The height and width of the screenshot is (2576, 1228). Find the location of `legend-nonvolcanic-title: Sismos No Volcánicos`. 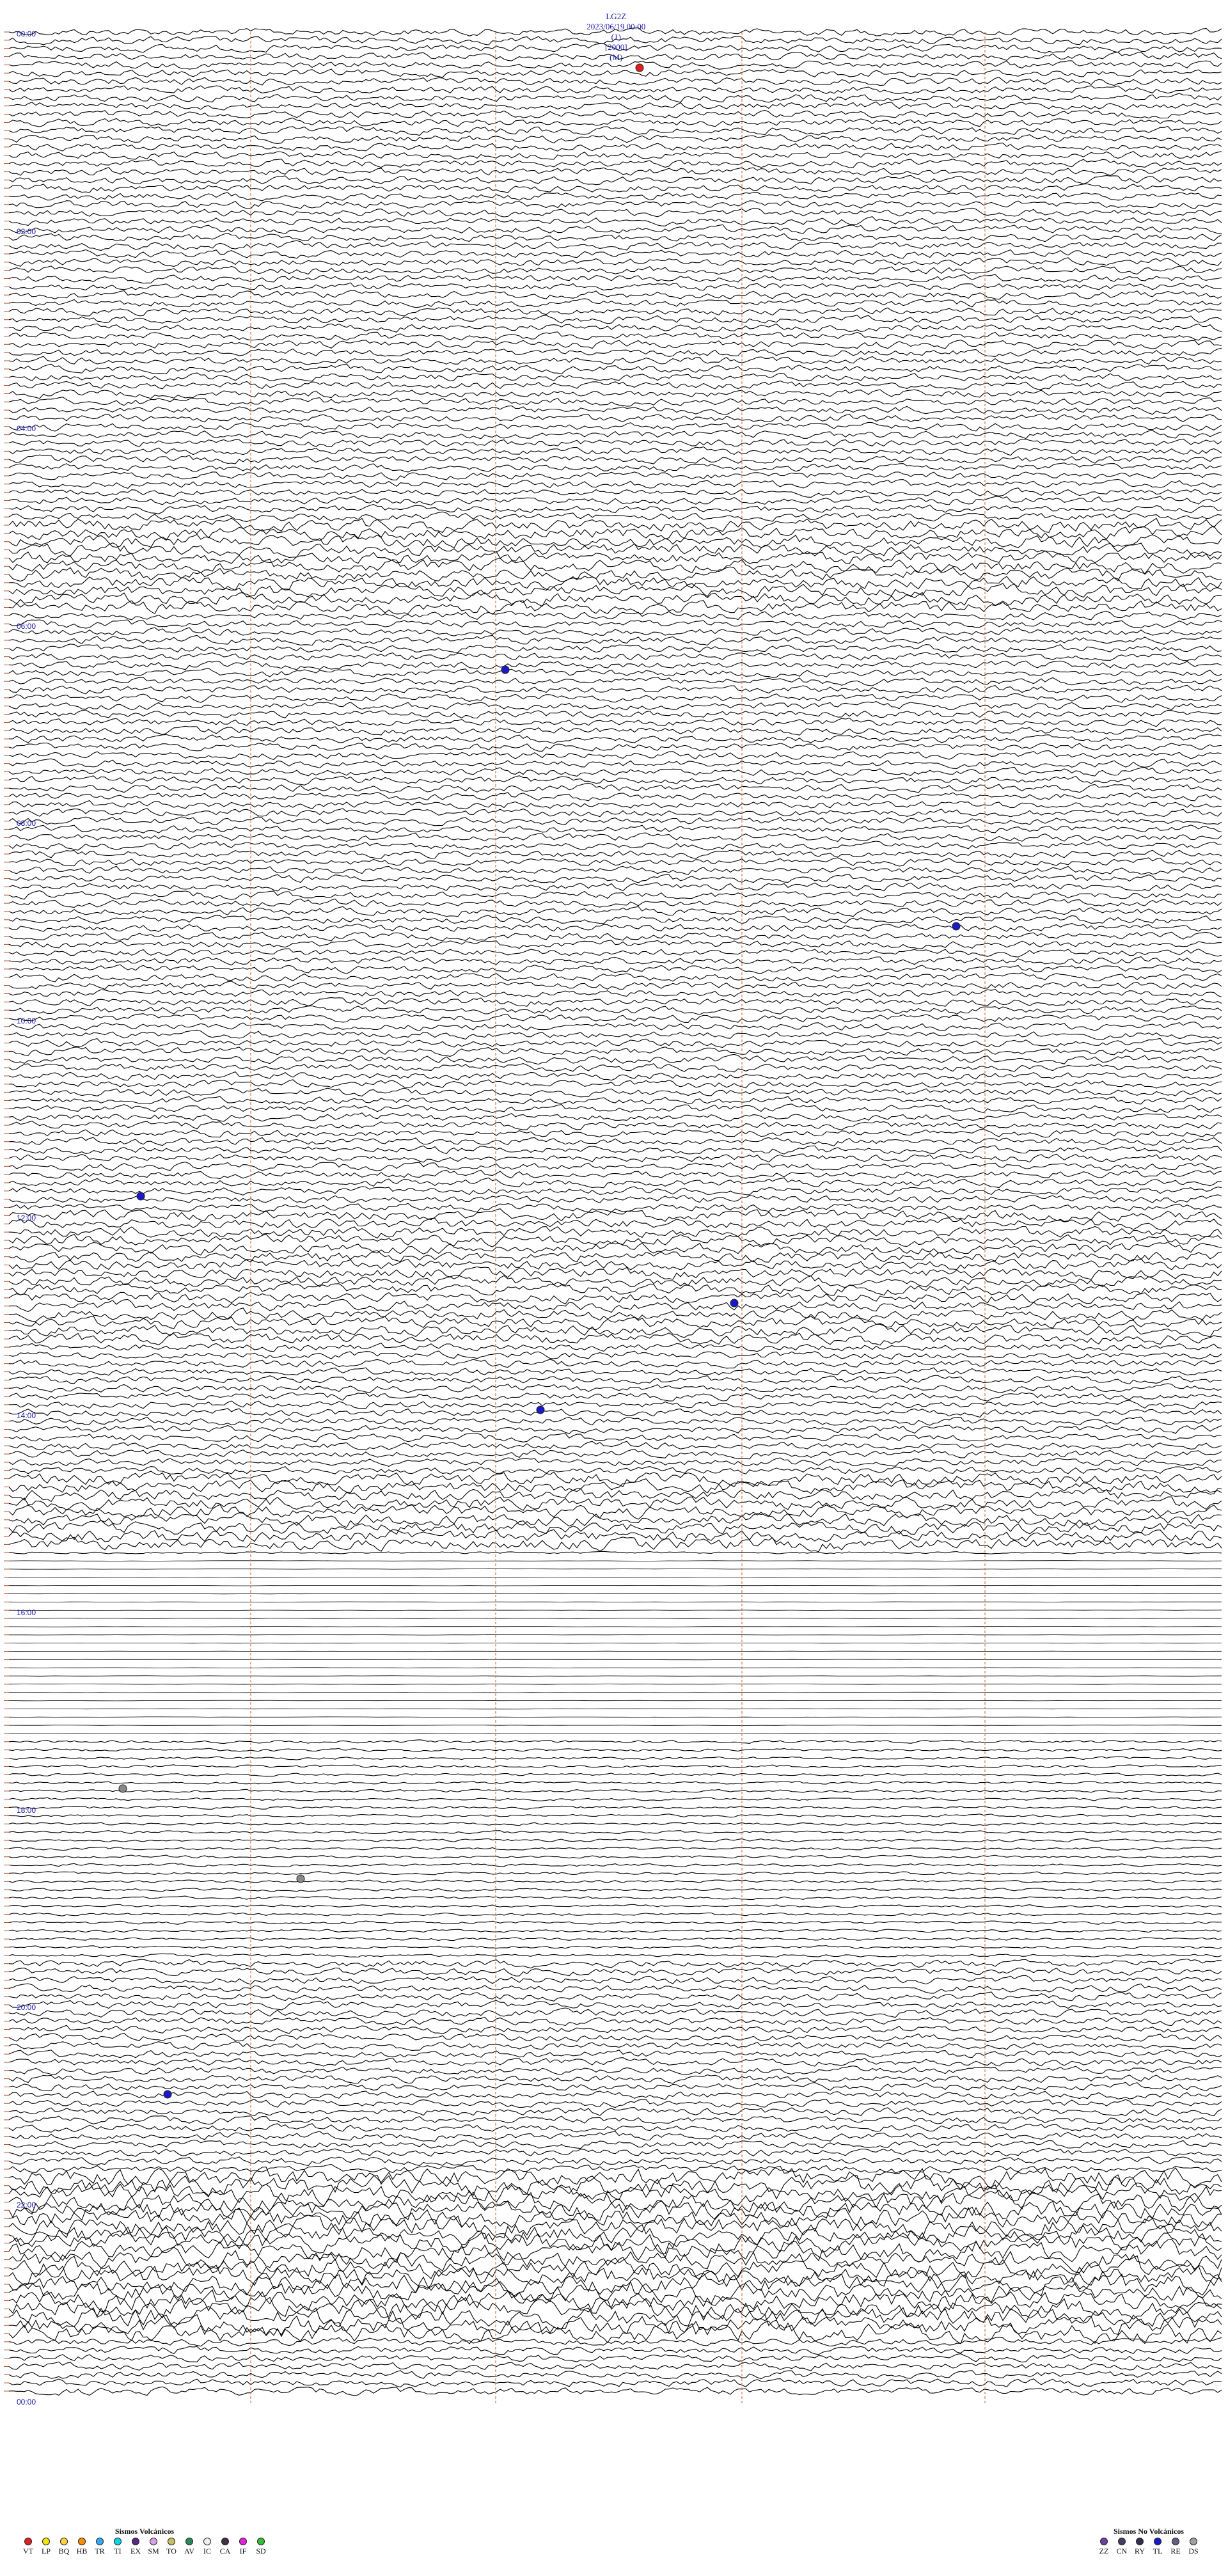

legend-nonvolcanic-title: Sismos No Volcánicos is located at coordinates (1149, 2531).